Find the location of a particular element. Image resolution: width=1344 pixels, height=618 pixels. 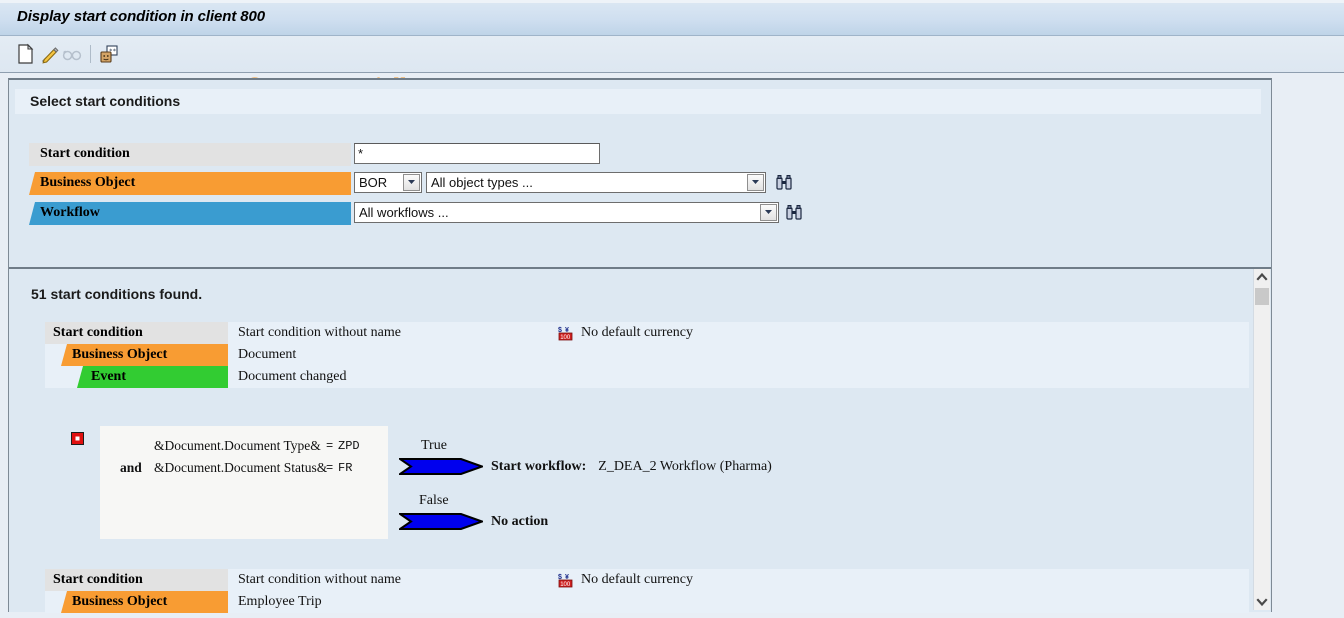

page-title: Display start condition in client 800 is located at coordinates (141, 16).